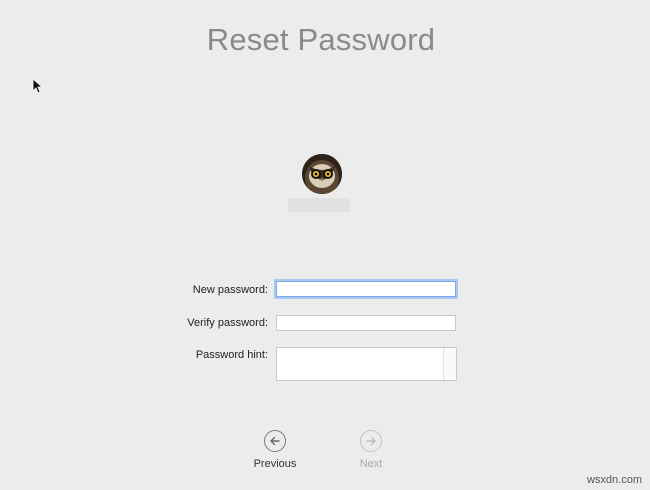  I want to click on previous-label: Previous, so click(275, 464).